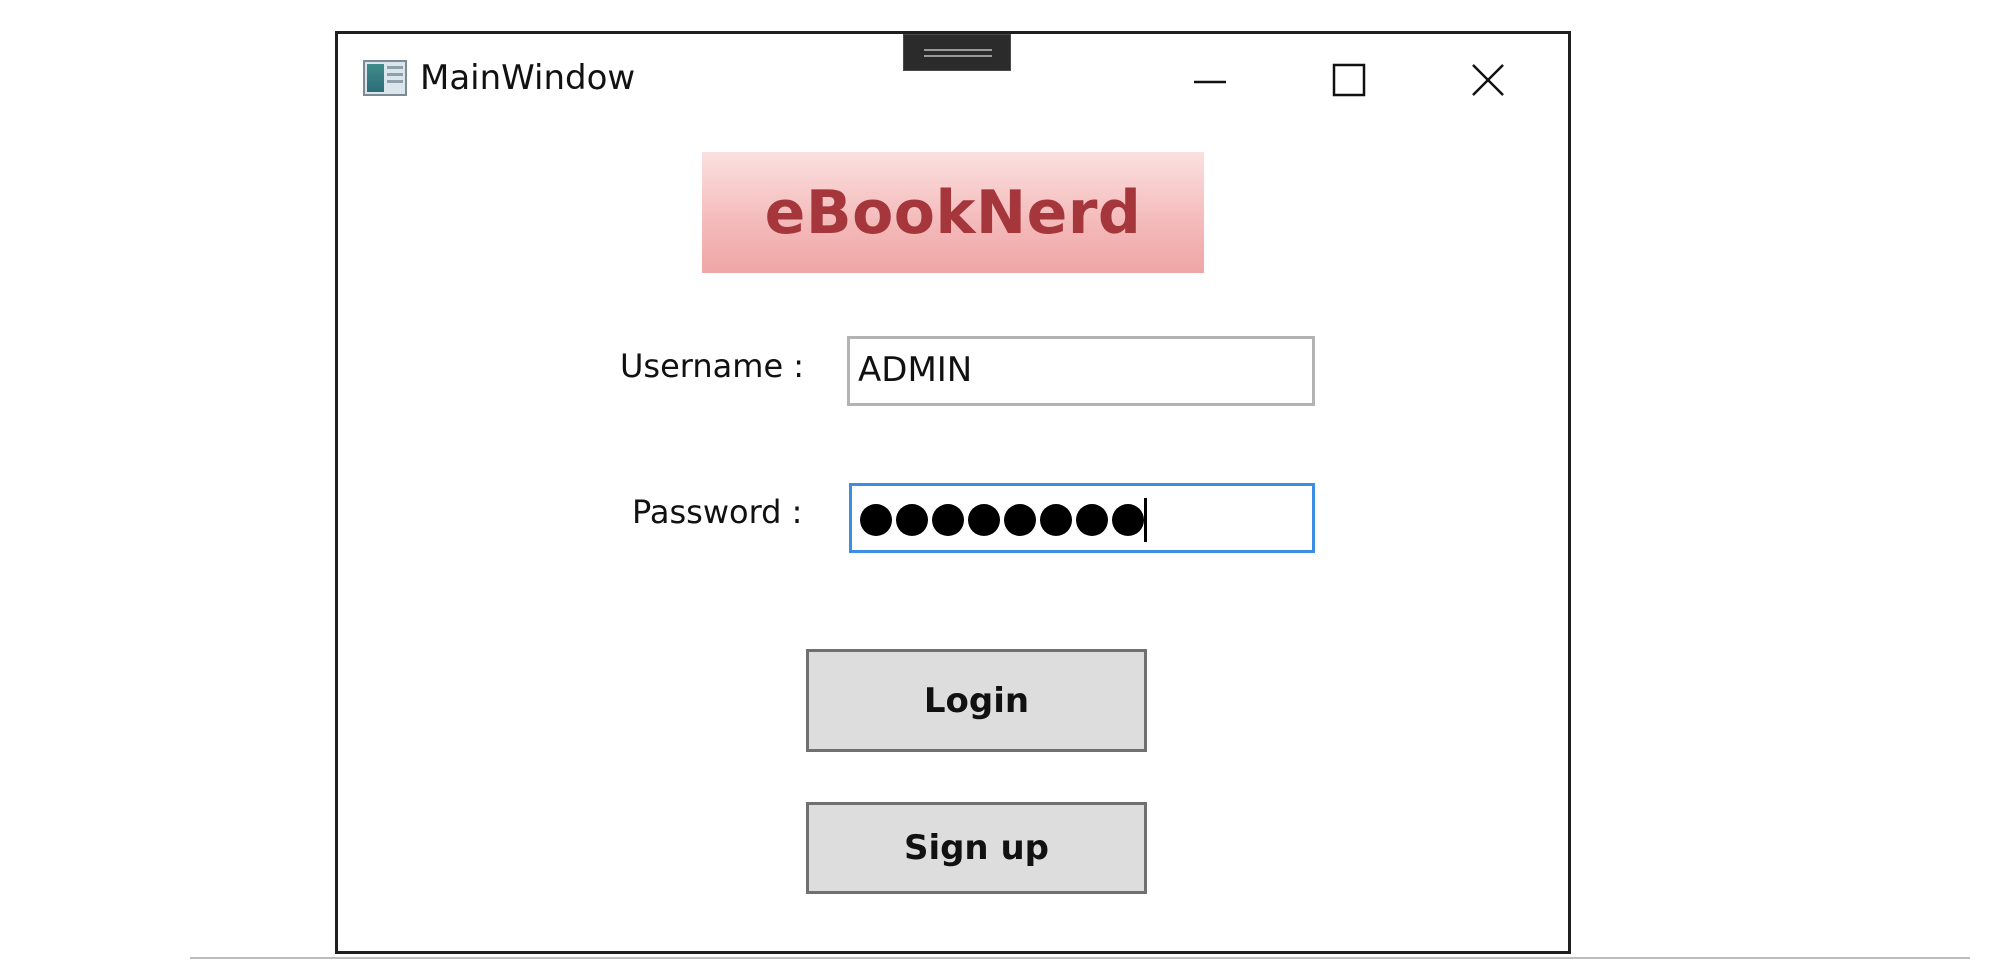  Describe the element at coordinates (1081, 371) in the screenshot. I see `username-field: ADMIN` at that location.